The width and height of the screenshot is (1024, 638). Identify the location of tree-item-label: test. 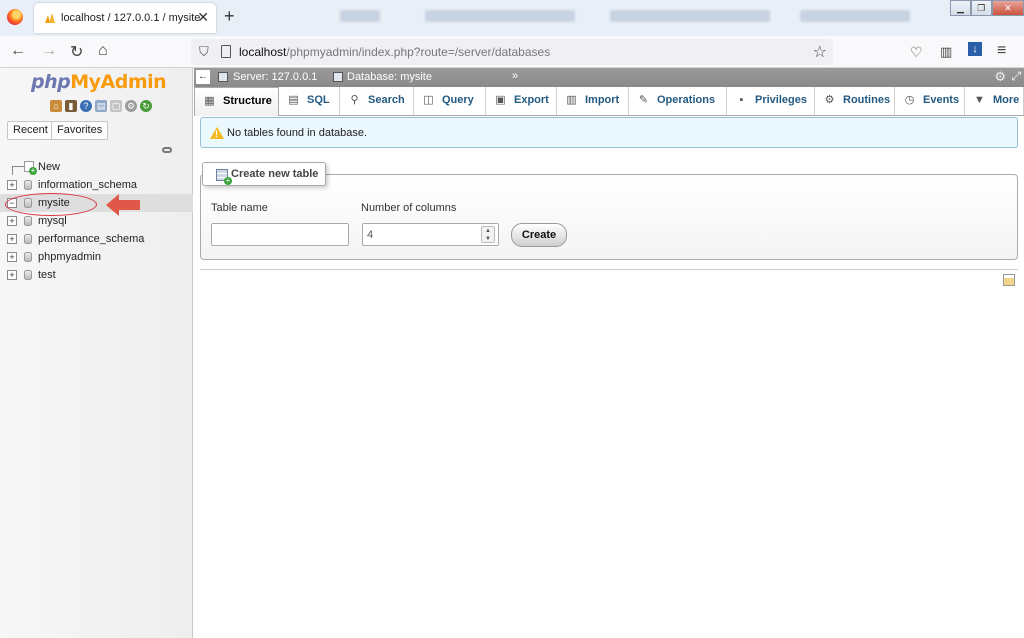
(47, 275).